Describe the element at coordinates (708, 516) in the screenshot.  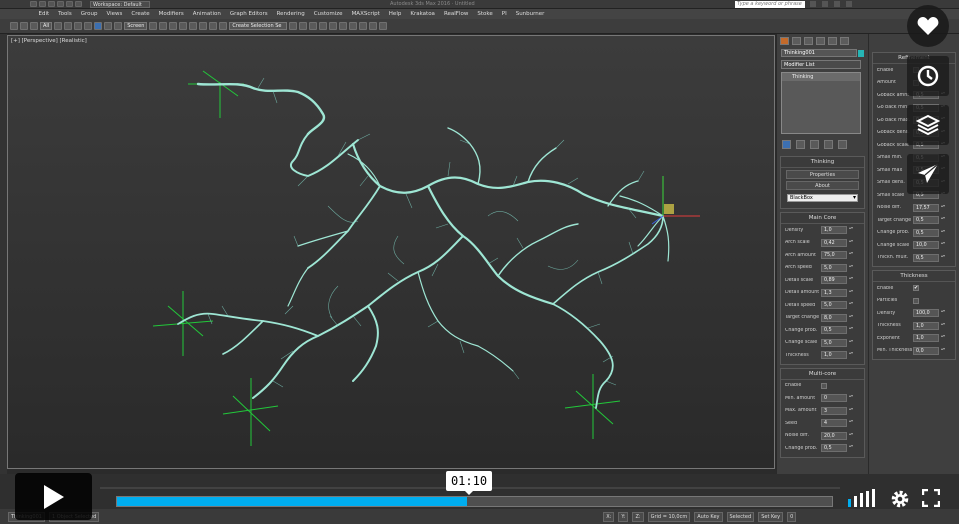
I see `auto-key-button: Auto Key` at that location.